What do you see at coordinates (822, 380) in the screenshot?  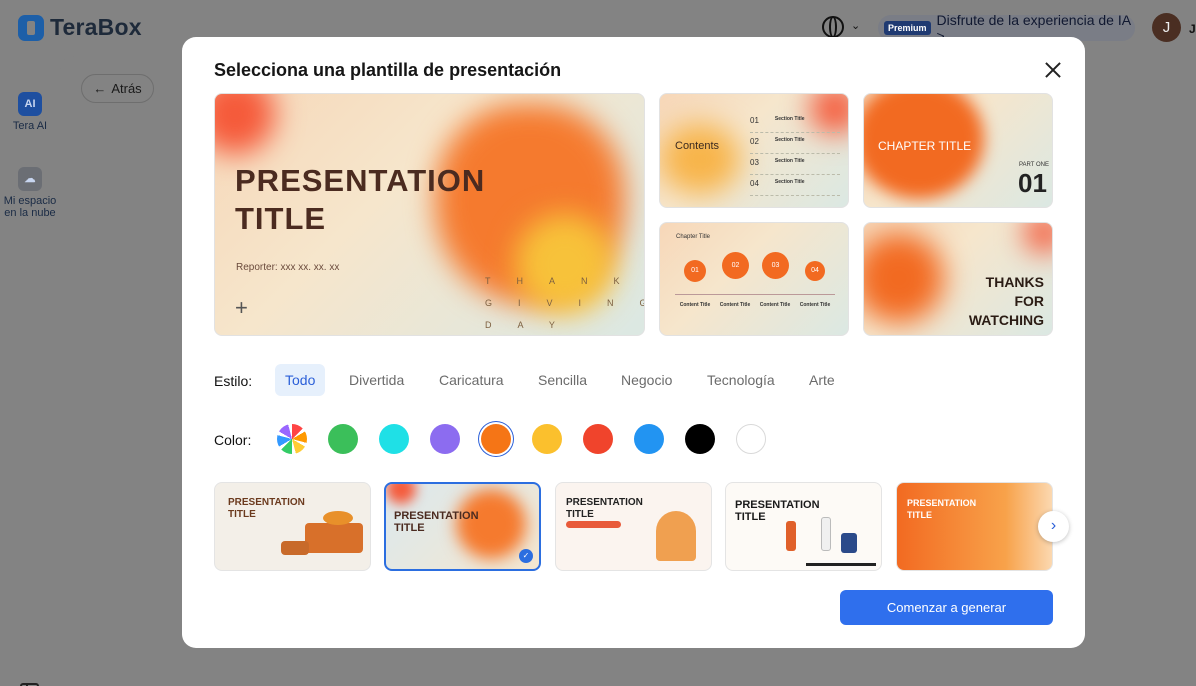 I see `tab-arte: Arte` at bounding box center [822, 380].